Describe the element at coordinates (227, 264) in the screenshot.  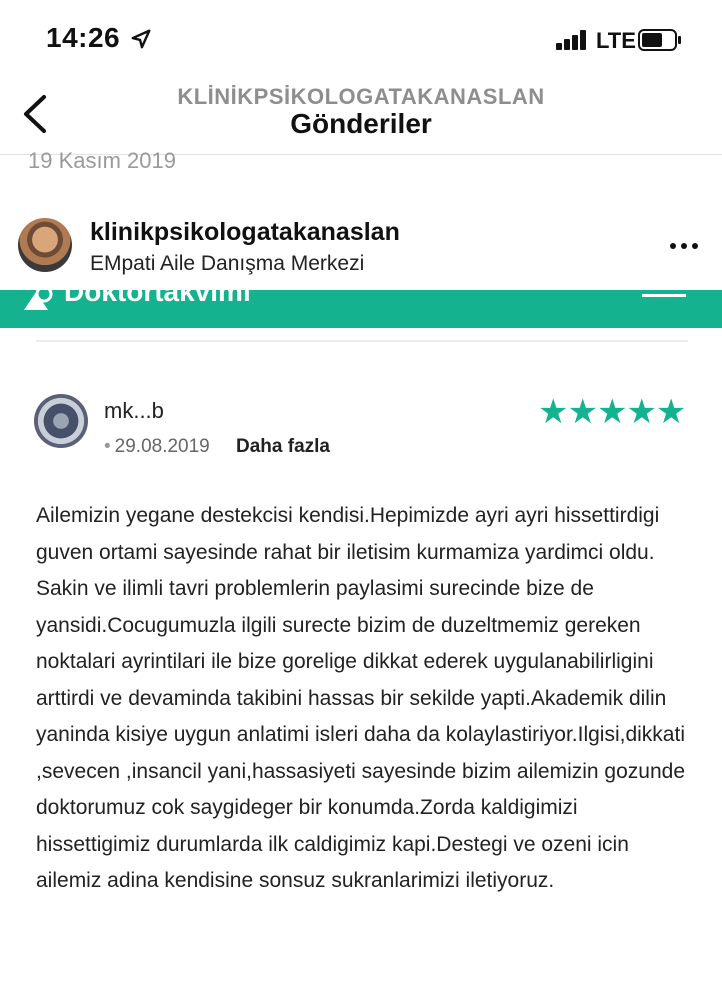
I see `post-location: EMpati Aile Danışma Merkezi` at that location.